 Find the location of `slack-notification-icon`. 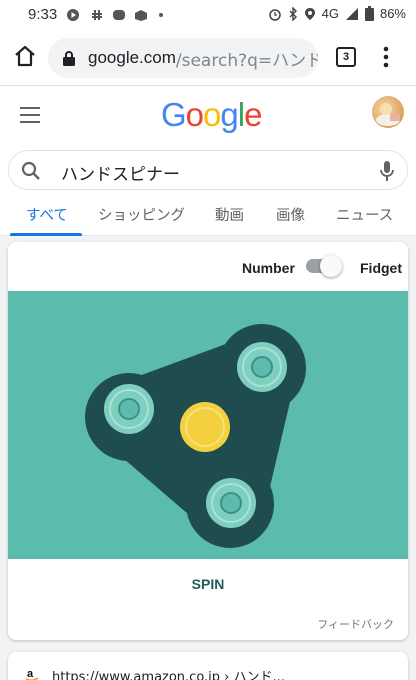

slack-notification-icon is located at coordinates (97, 15).